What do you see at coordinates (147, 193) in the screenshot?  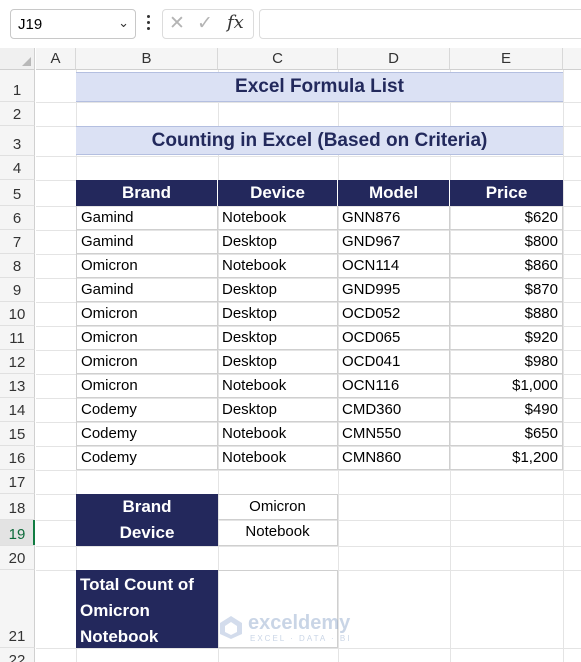 I see `table-header-brand: Brand` at bounding box center [147, 193].